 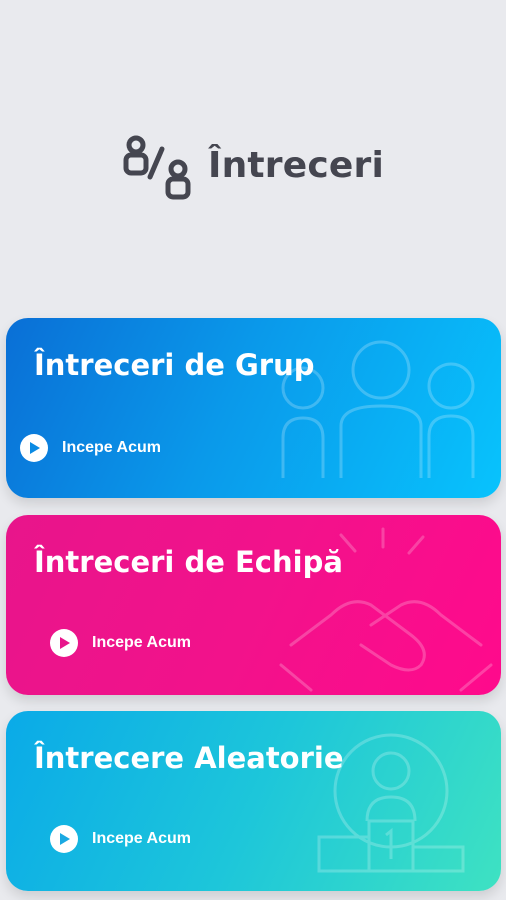 What do you see at coordinates (189, 758) in the screenshot?
I see `card-title: Întrecere Aleatorie` at bounding box center [189, 758].